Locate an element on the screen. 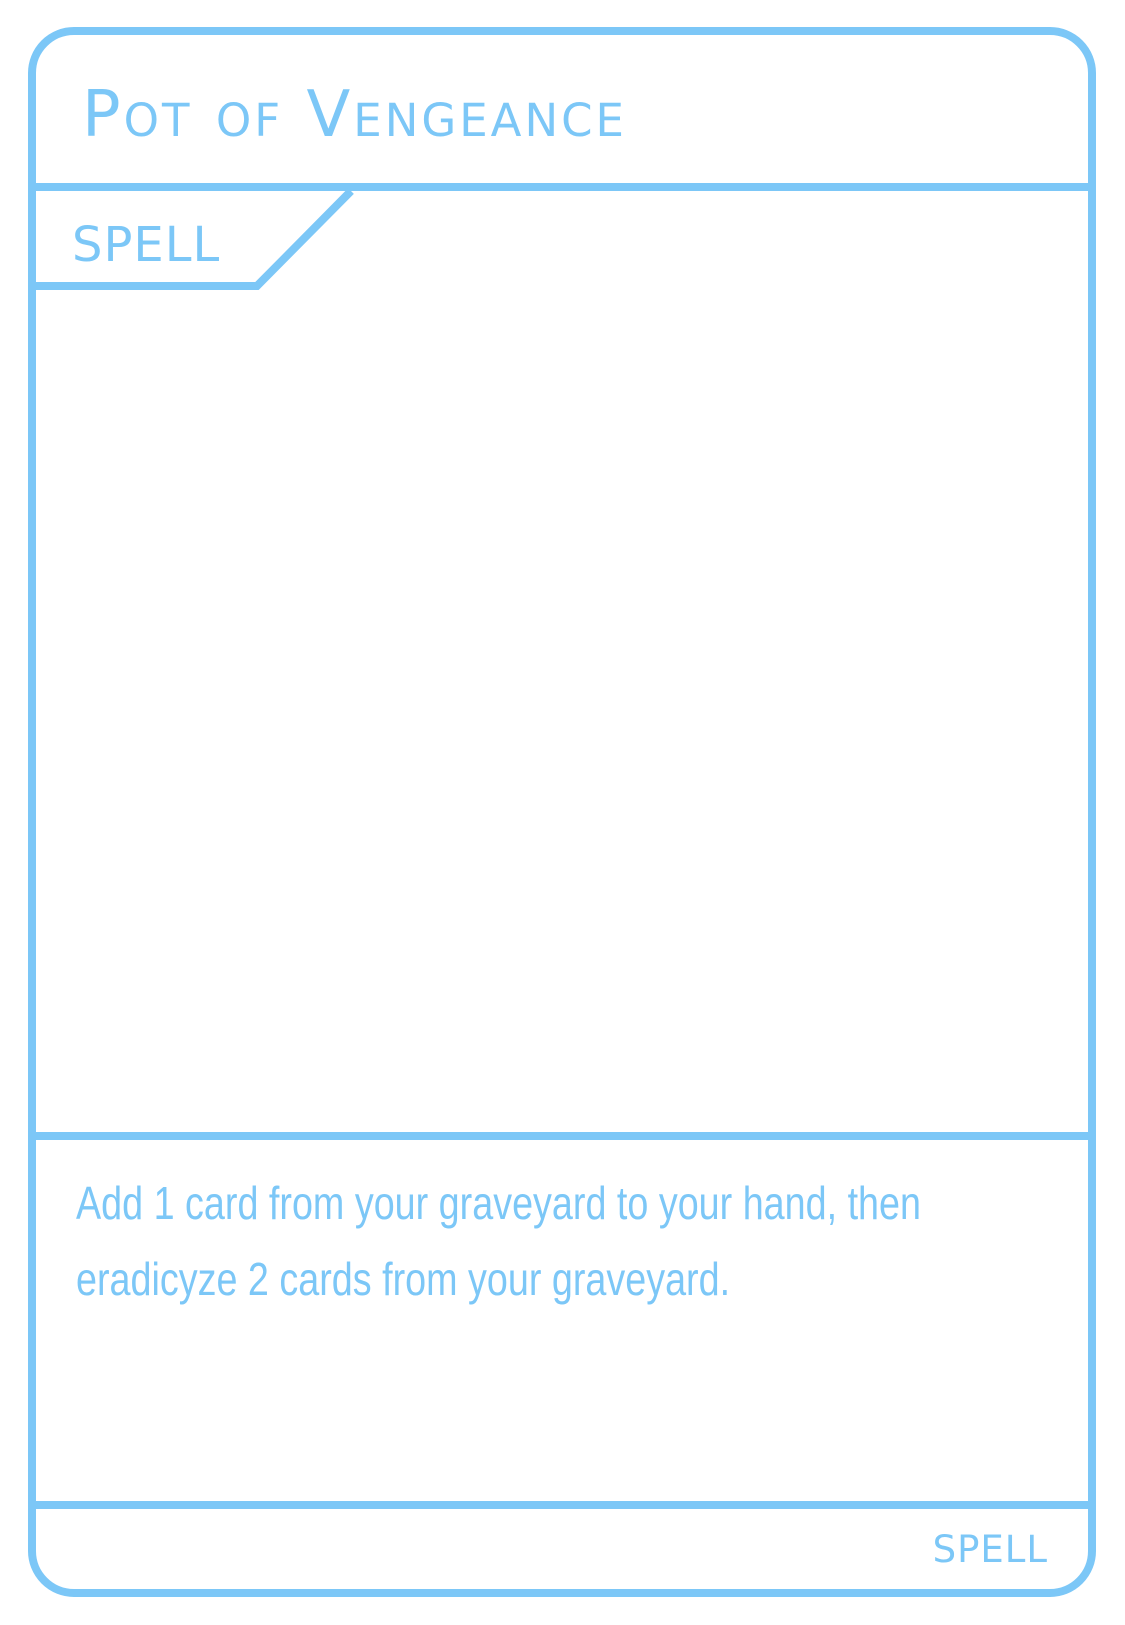  type-tab-label: SPELL is located at coordinates (146, 245).